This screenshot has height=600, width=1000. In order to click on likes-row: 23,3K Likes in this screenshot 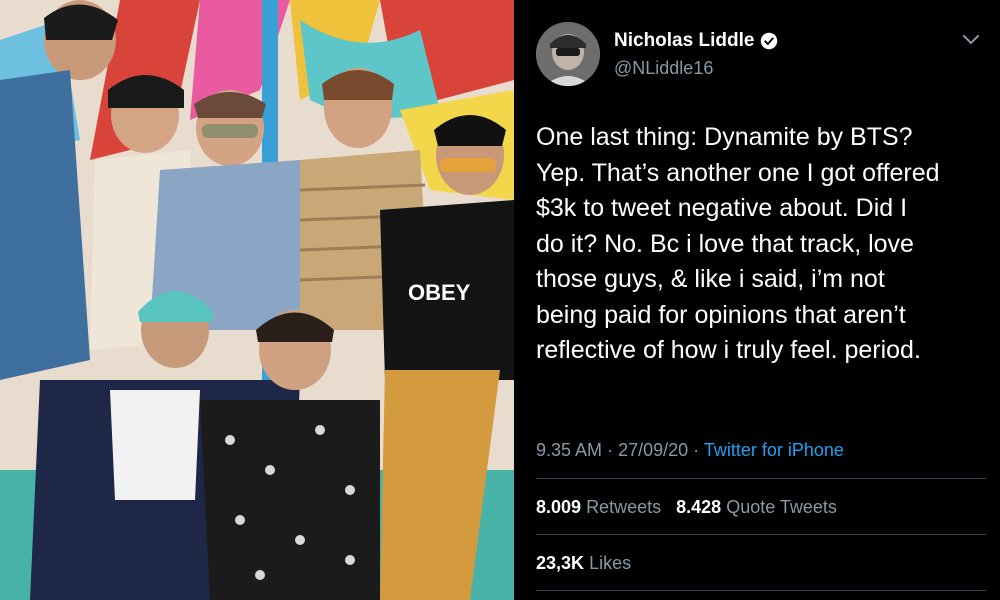, I will do `click(583, 563)`.